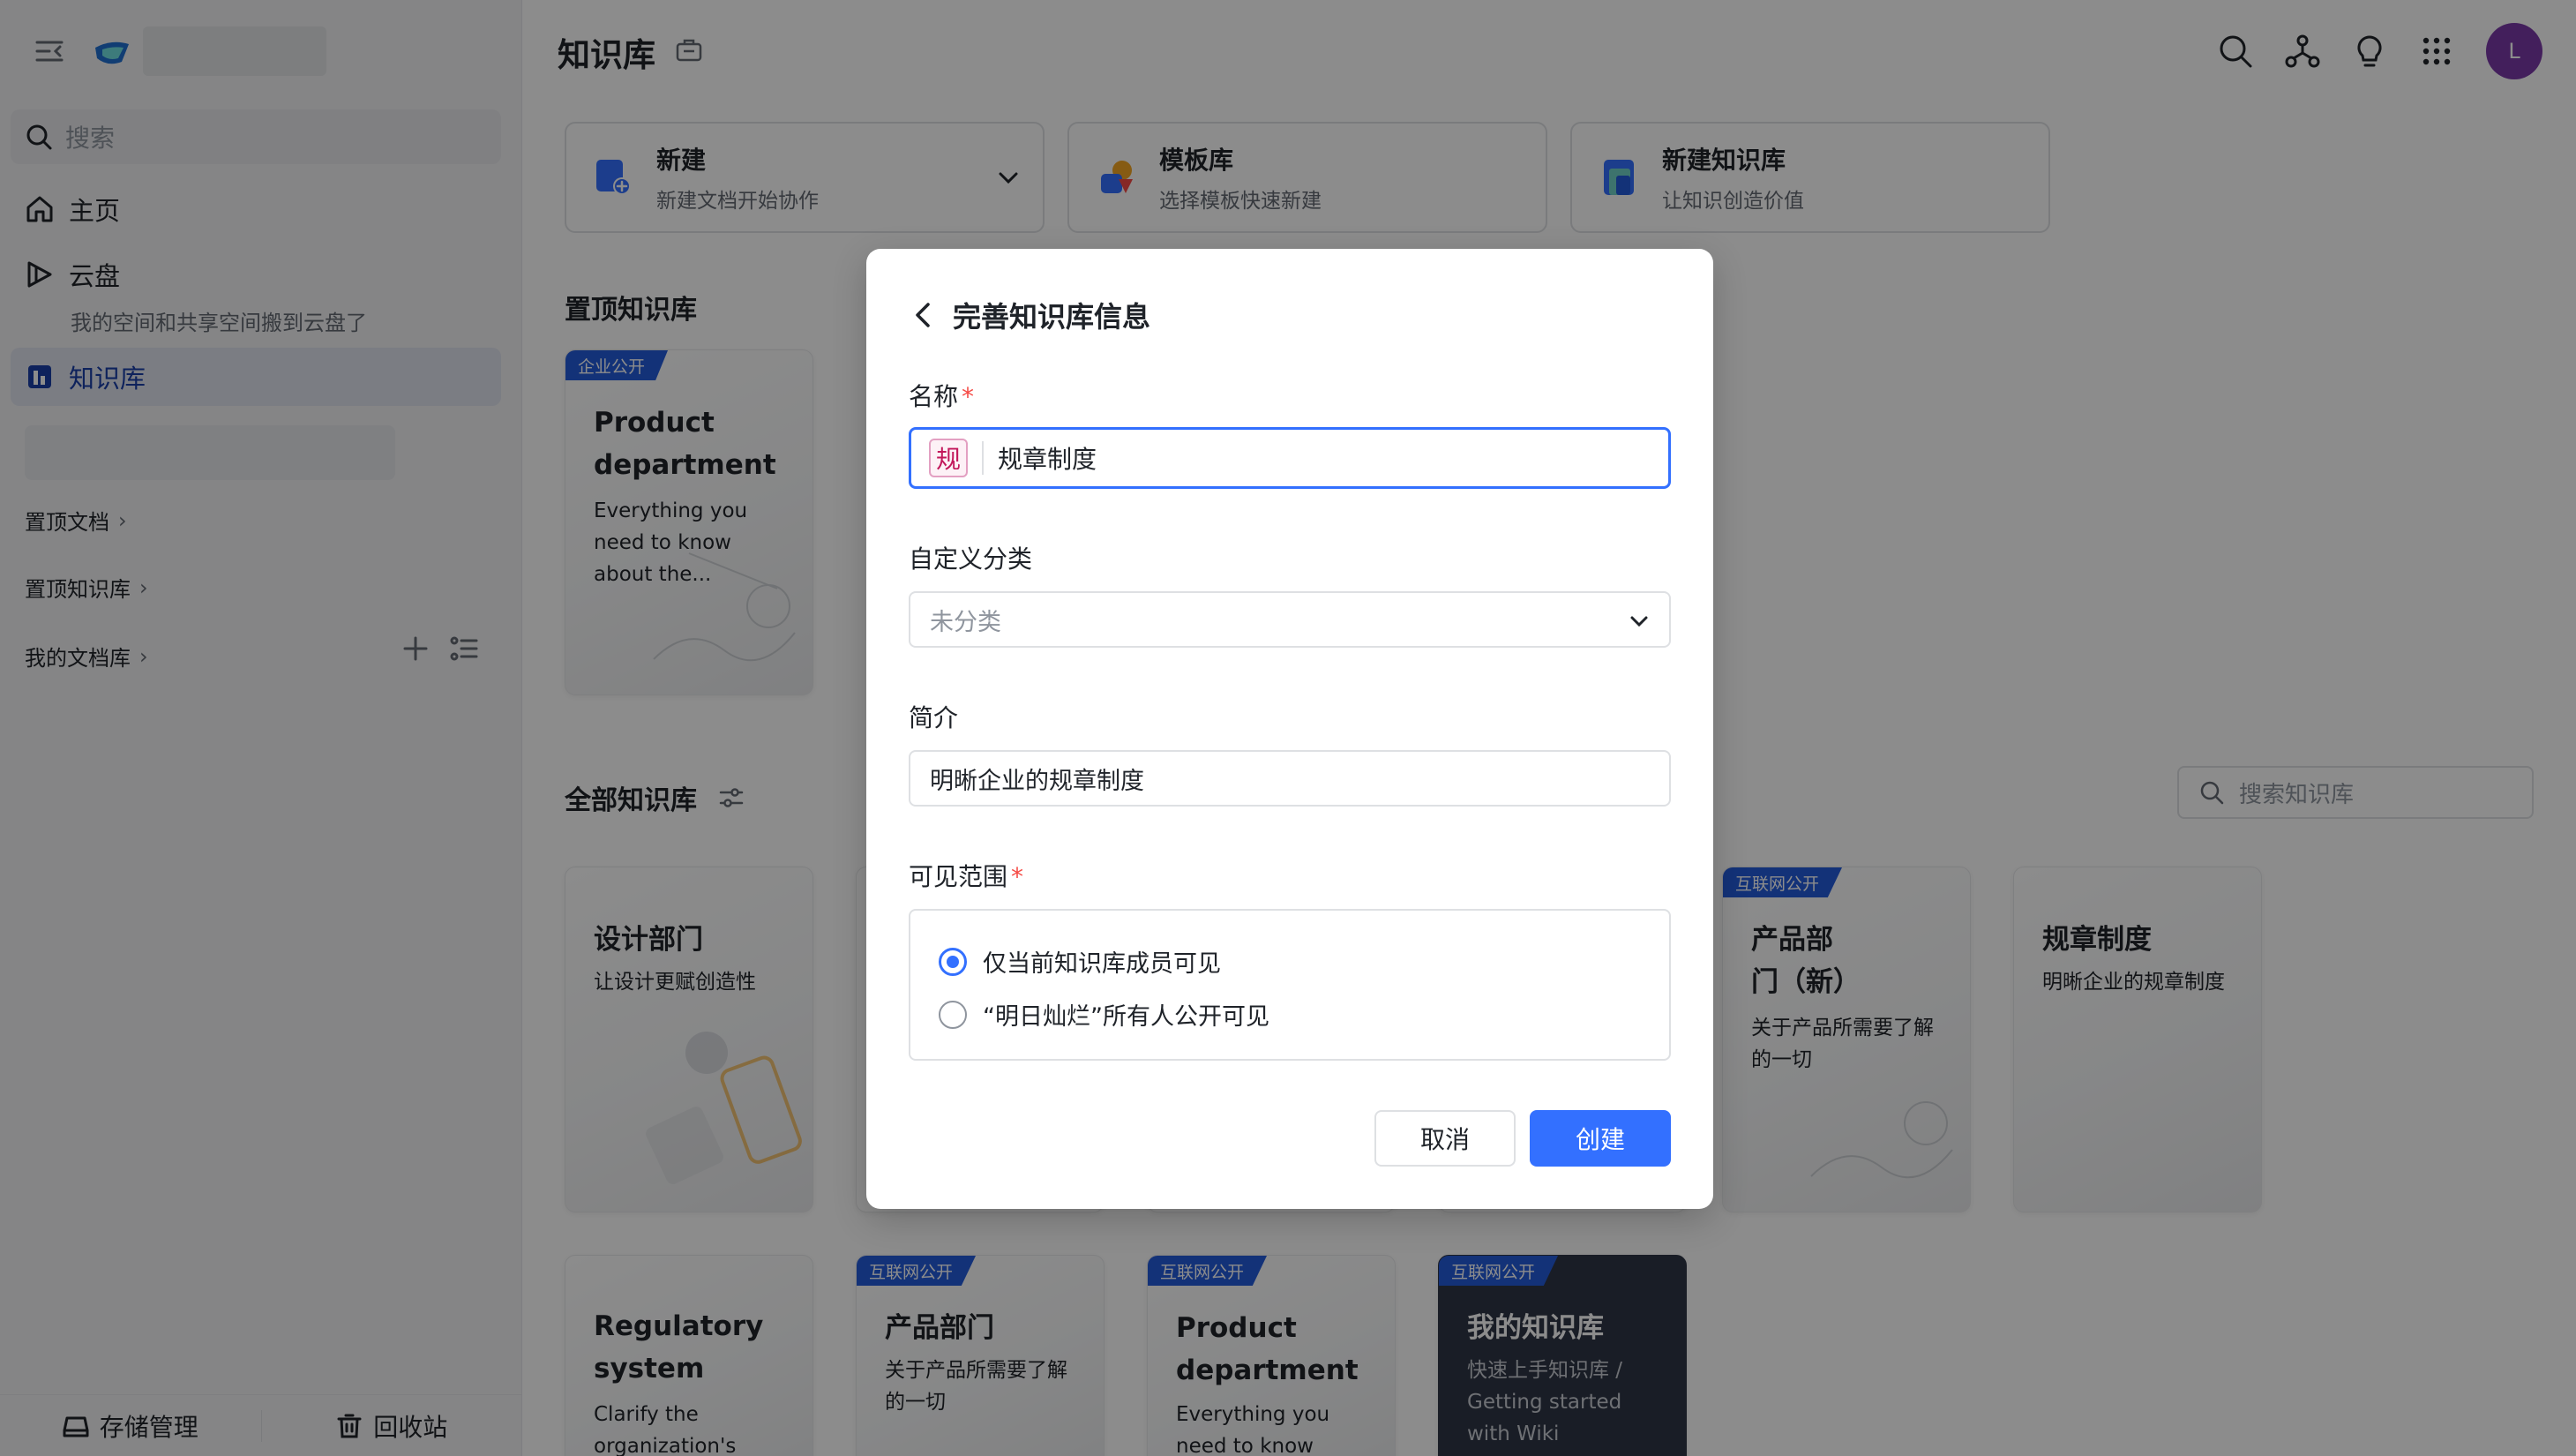 This screenshot has height=1456, width=2576. Describe the element at coordinates (953, 961) in the screenshot. I see `radio-selected` at that location.